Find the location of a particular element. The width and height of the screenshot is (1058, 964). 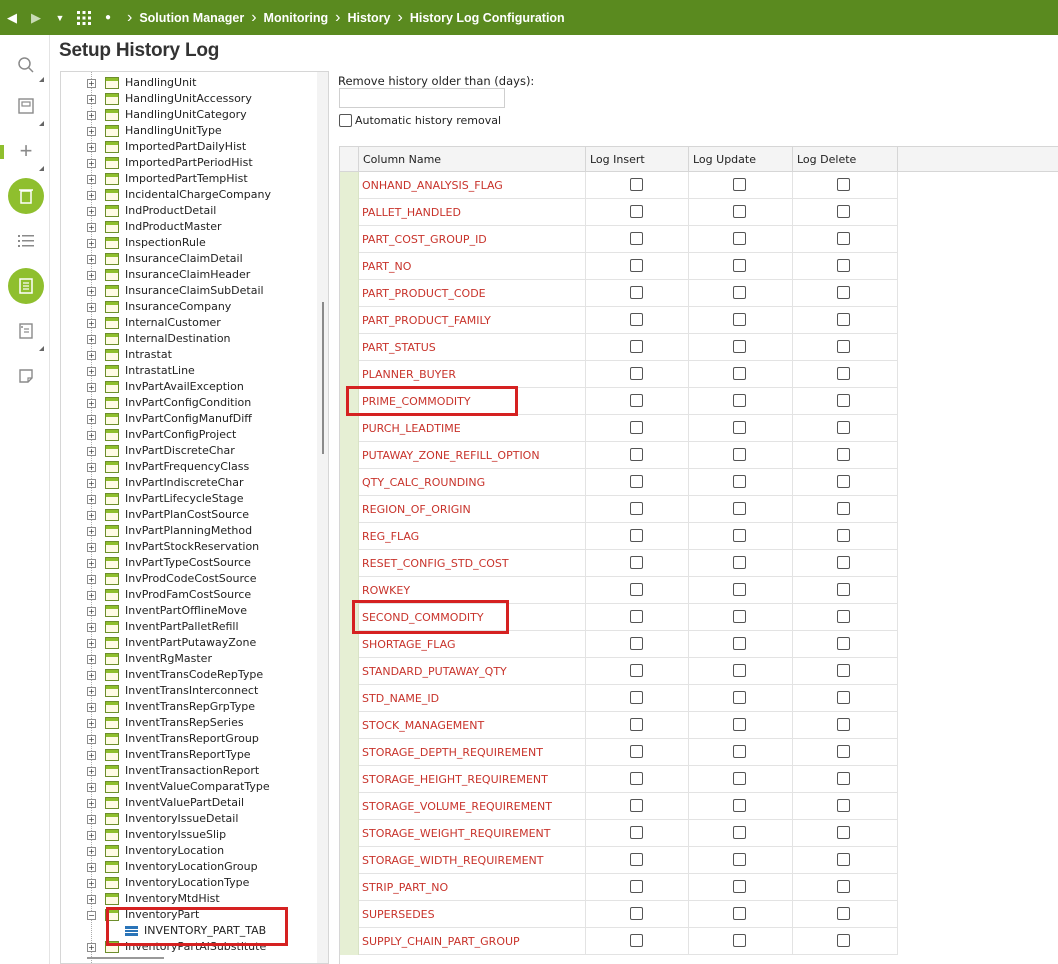

tree-item: + IntrastatLine is located at coordinates (189, 371).